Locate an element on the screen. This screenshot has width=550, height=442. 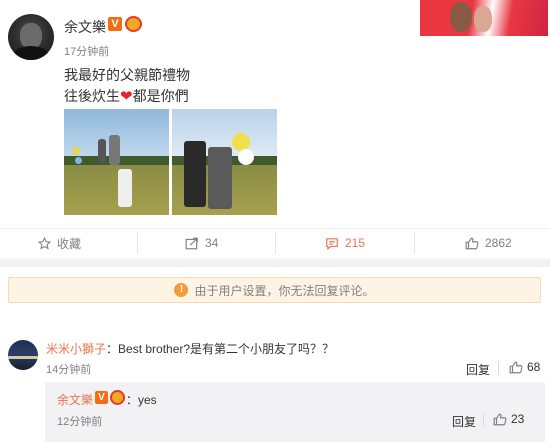
reply-like-count: 23 is located at coordinates (518, 419).